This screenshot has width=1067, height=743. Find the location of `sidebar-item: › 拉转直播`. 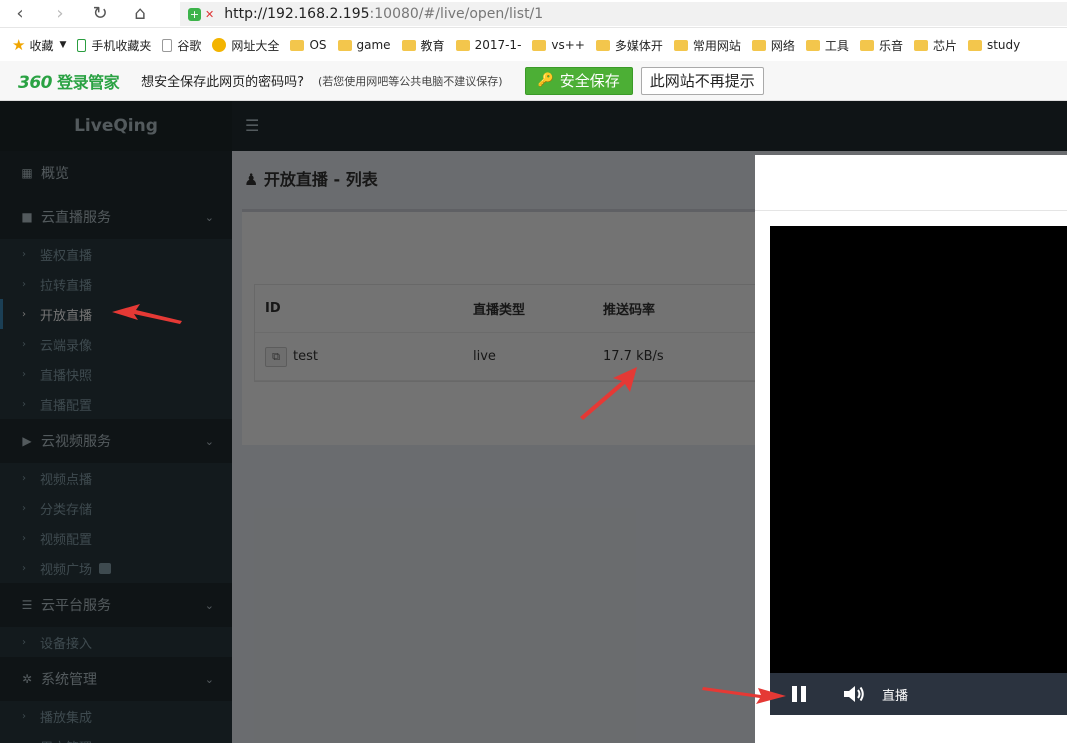

sidebar-item: › 拉转直播 is located at coordinates (116, 284).